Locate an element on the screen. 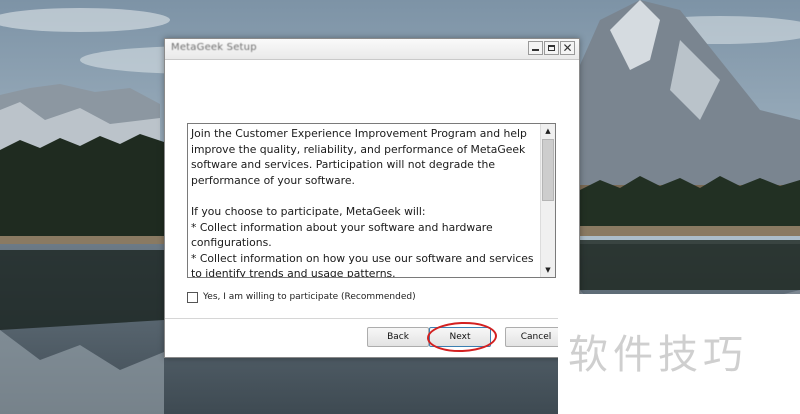 This screenshot has height=414, width=800. scroll-down-icon: ▼ is located at coordinates (548, 270).